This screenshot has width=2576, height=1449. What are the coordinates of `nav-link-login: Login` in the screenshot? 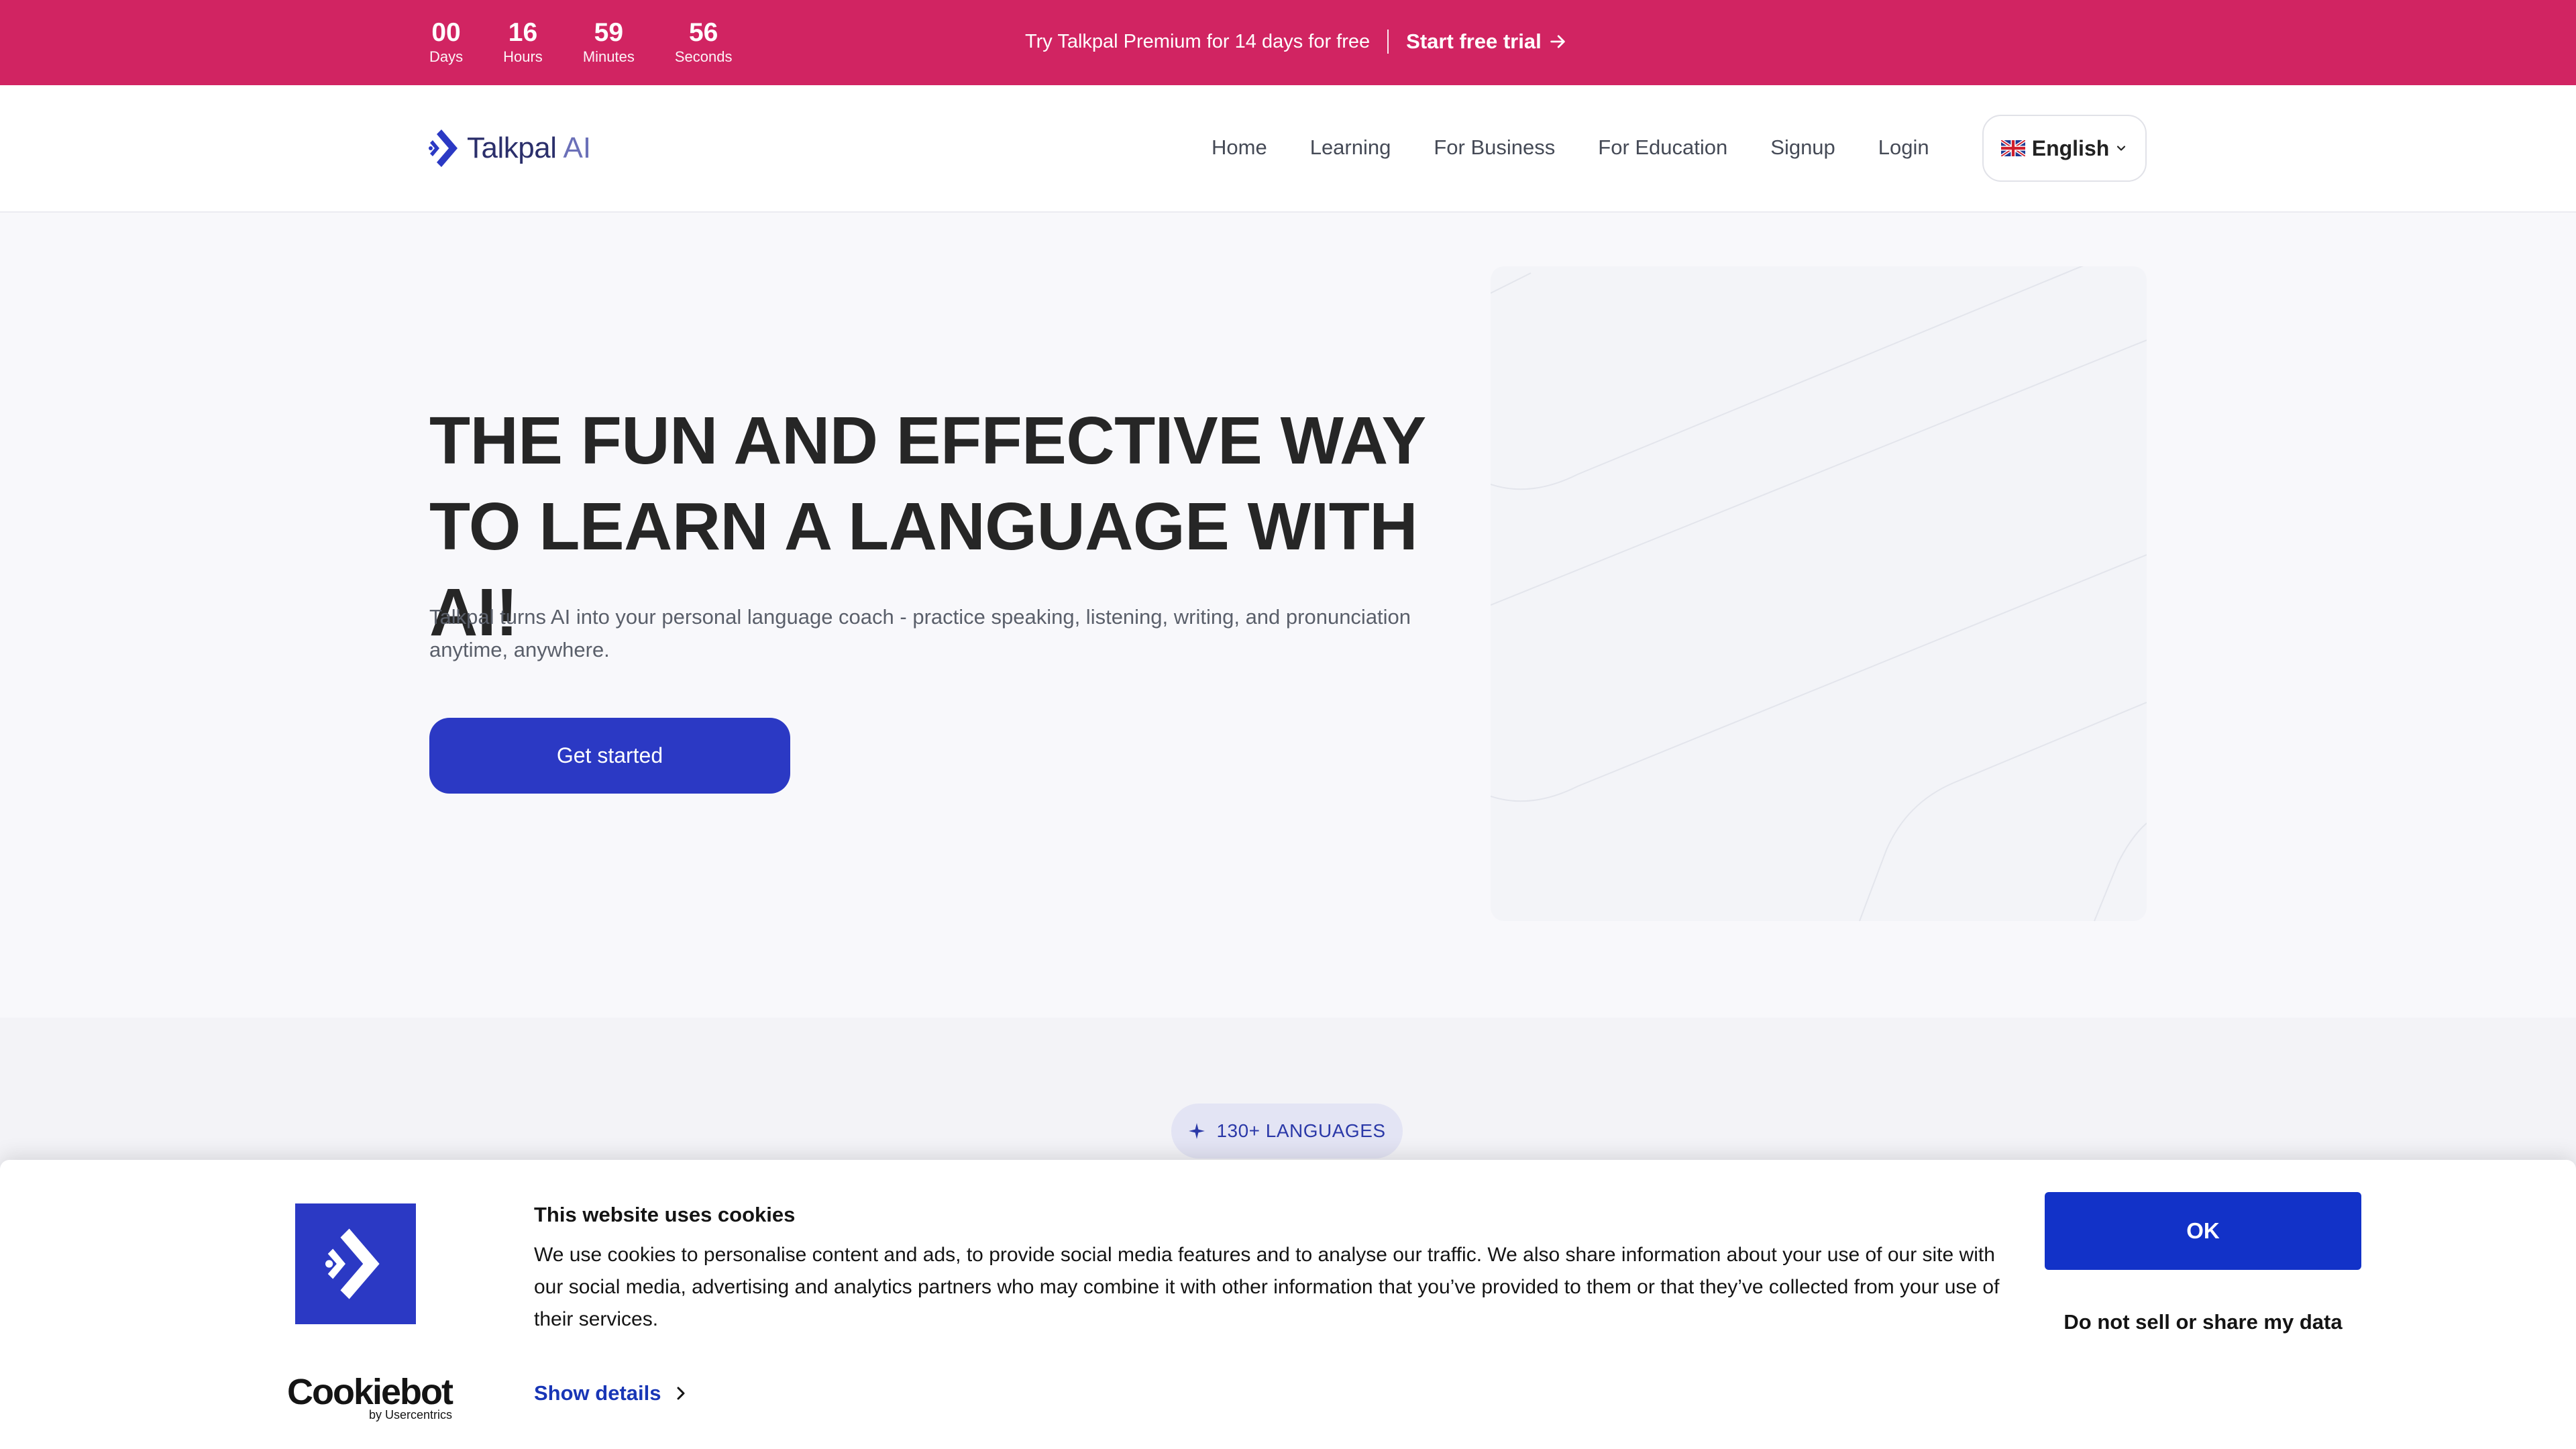 It's located at (1903, 147).